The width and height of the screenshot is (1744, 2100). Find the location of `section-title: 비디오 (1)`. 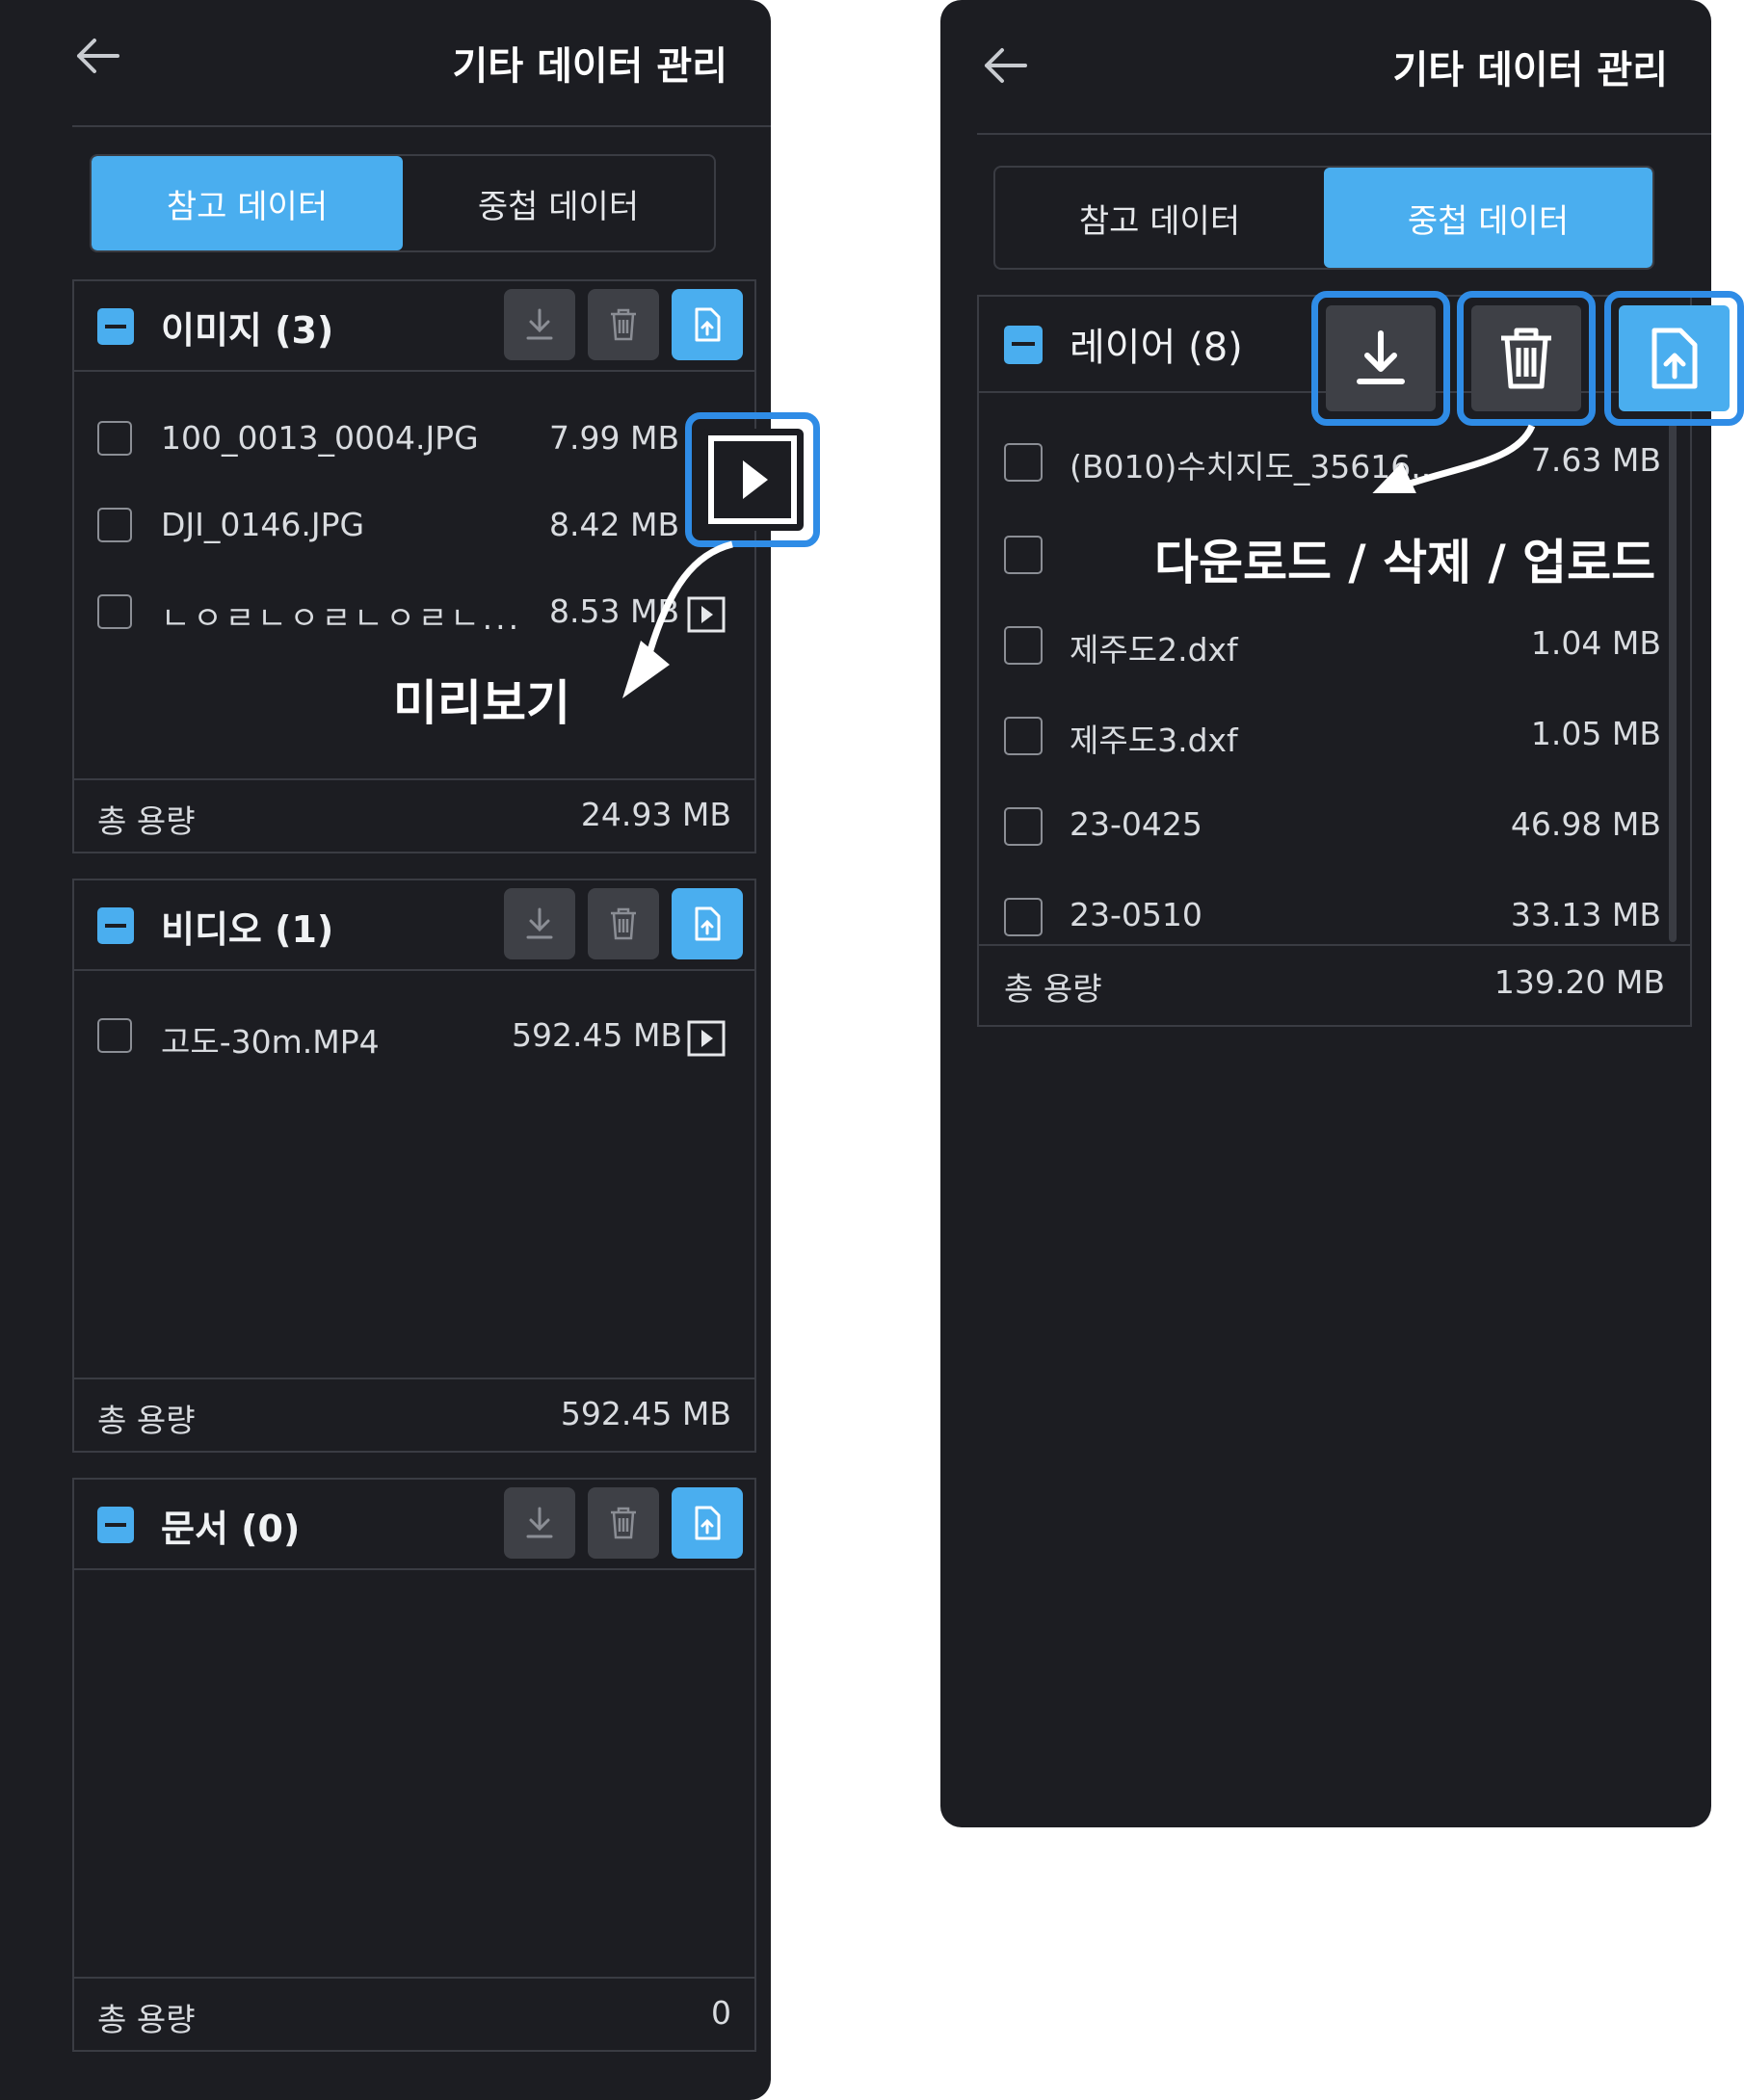

section-title: 비디오 (1) is located at coordinates (248, 930).